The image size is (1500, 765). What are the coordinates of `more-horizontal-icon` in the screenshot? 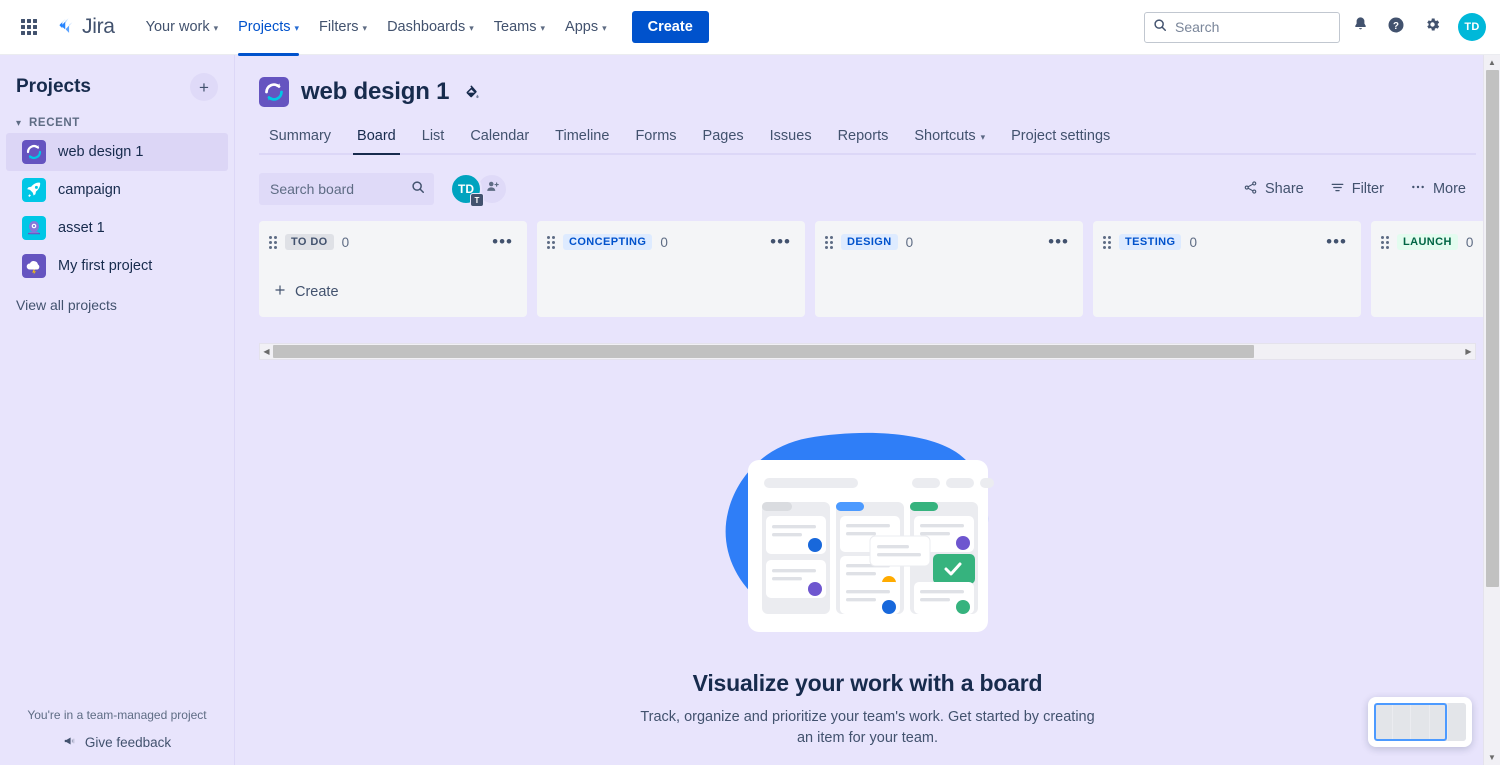 It's located at (1418, 189).